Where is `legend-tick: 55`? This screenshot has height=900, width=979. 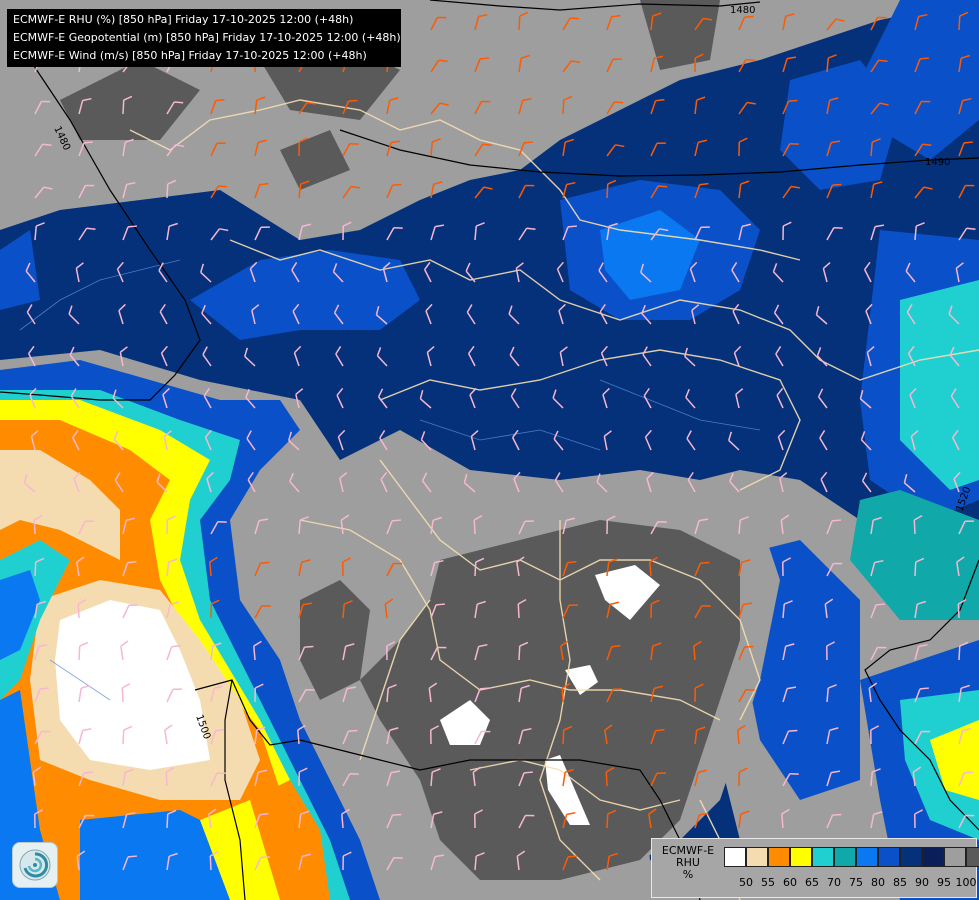
legend-tick: 55 is located at coordinates (768, 882).